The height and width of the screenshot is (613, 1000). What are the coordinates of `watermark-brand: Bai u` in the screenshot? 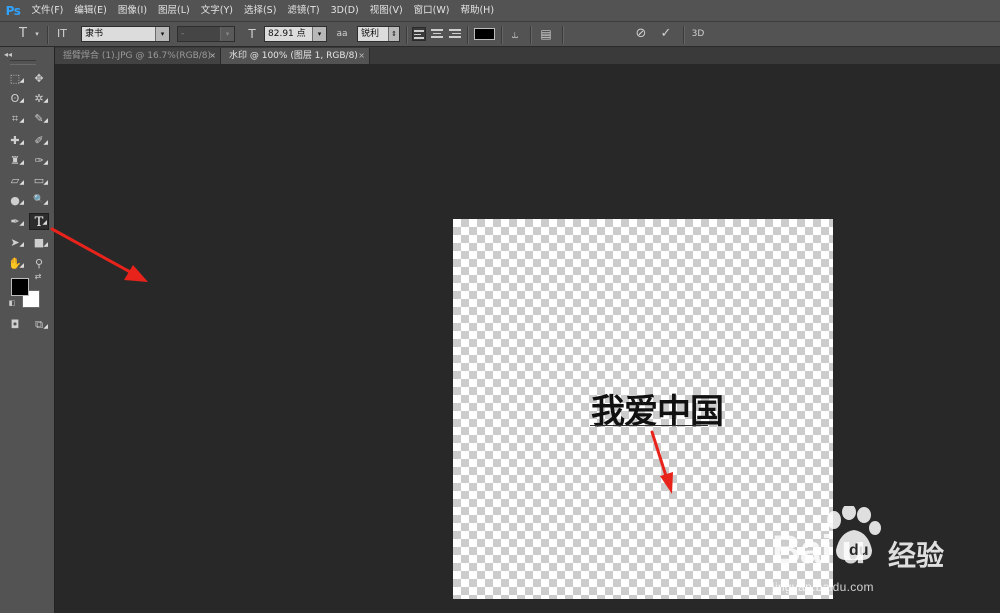 It's located at (819, 550).